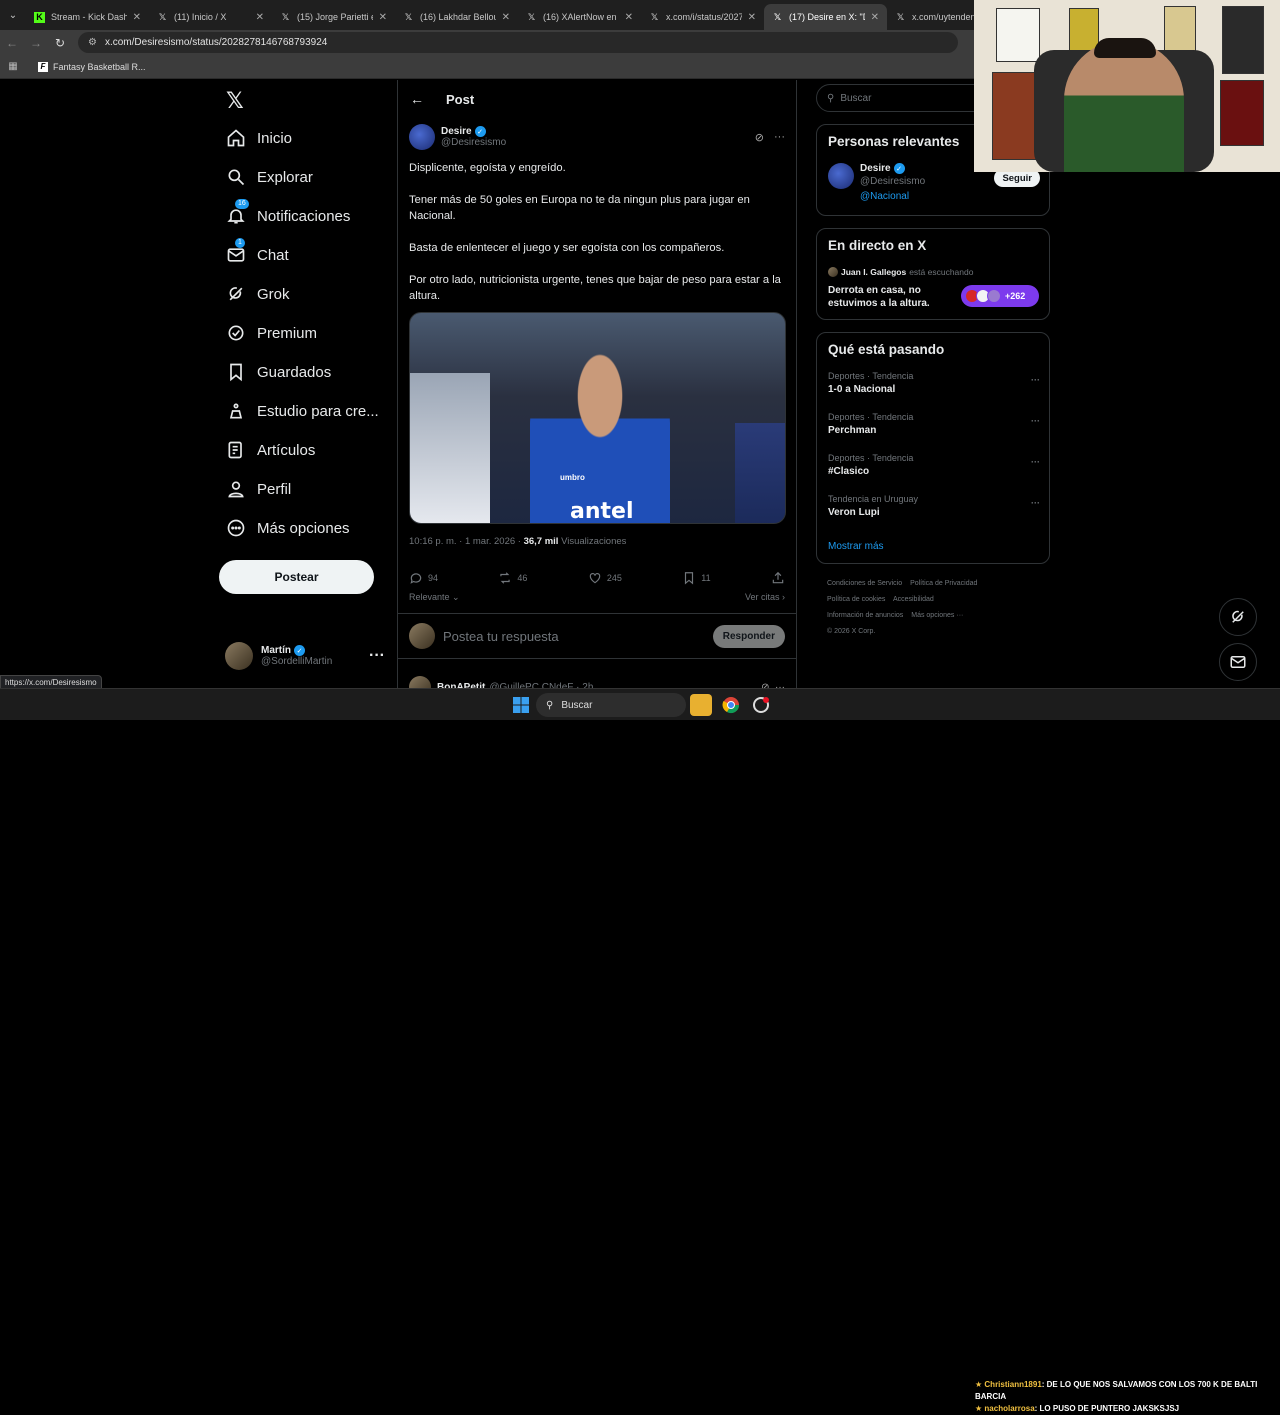 This screenshot has height=1415, width=1280. What do you see at coordinates (696, 578) in the screenshot?
I see `bookmark-button: 11` at bounding box center [696, 578].